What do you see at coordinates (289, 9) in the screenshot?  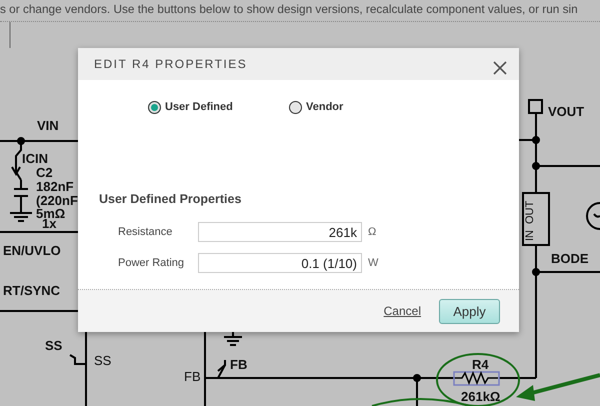 I see `instruction-text: s or change vendors. Use the buttons below to show design versions, recalculate component values, or run sin` at bounding box center [289, 9].